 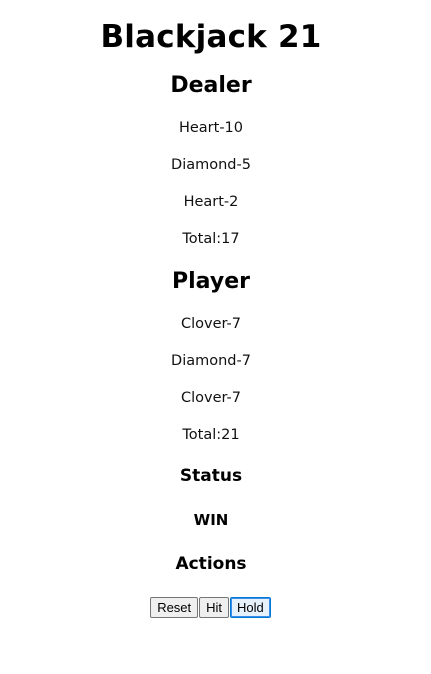 I want to click on player-heading: Player, so click(x=211, y=281).